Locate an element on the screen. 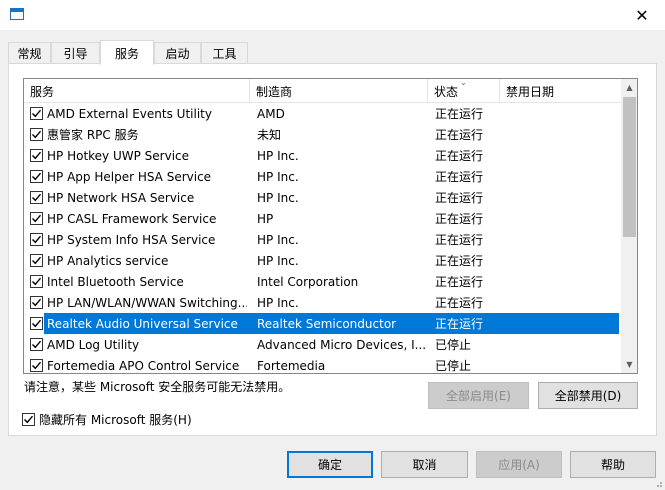 The image size is (665, 490). scroll-up-arrow-icon: ▲ is located at coordinates (629, 87).